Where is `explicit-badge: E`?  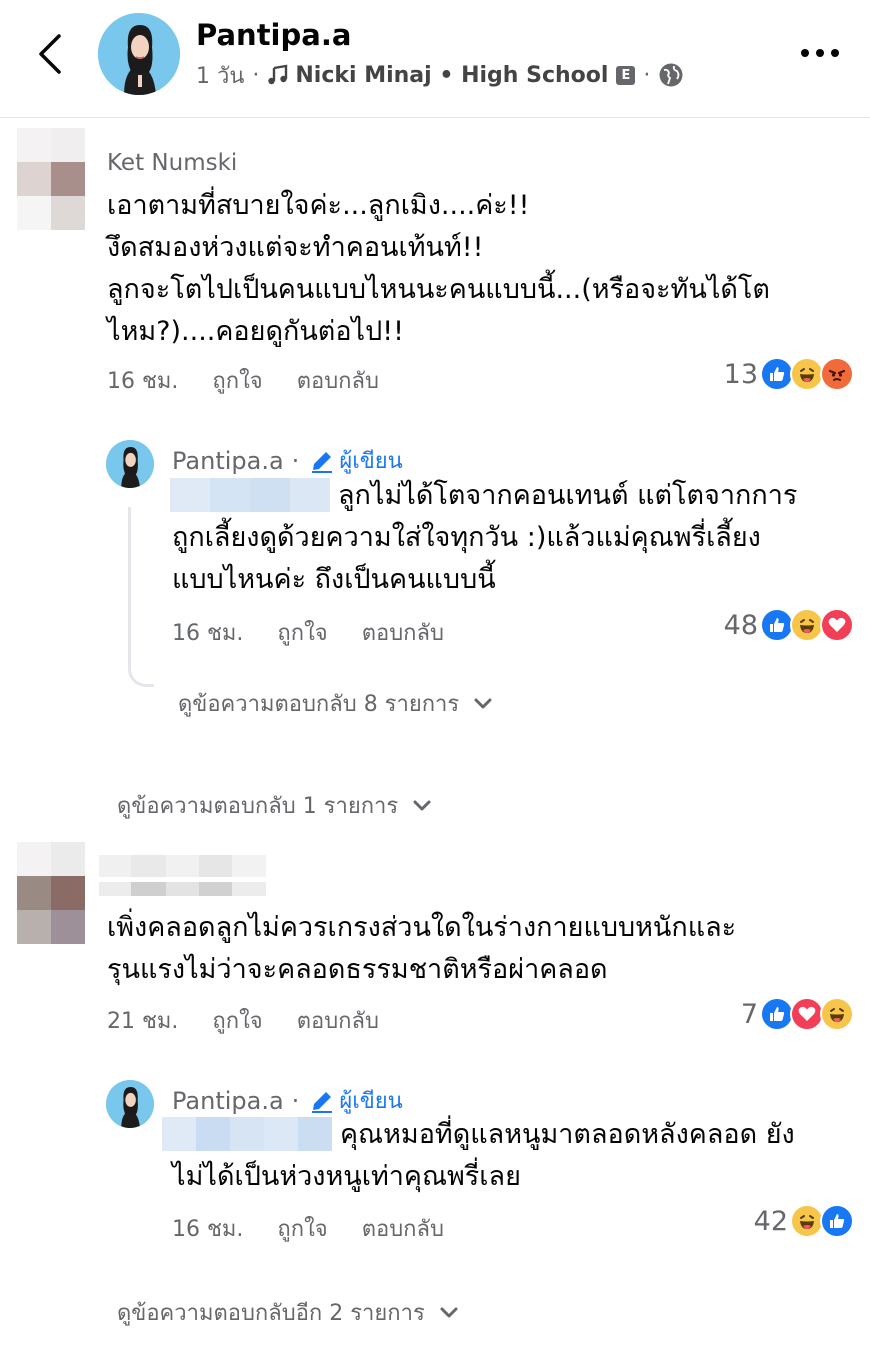
explicit-badge: E is located at coordinates (626, 75).